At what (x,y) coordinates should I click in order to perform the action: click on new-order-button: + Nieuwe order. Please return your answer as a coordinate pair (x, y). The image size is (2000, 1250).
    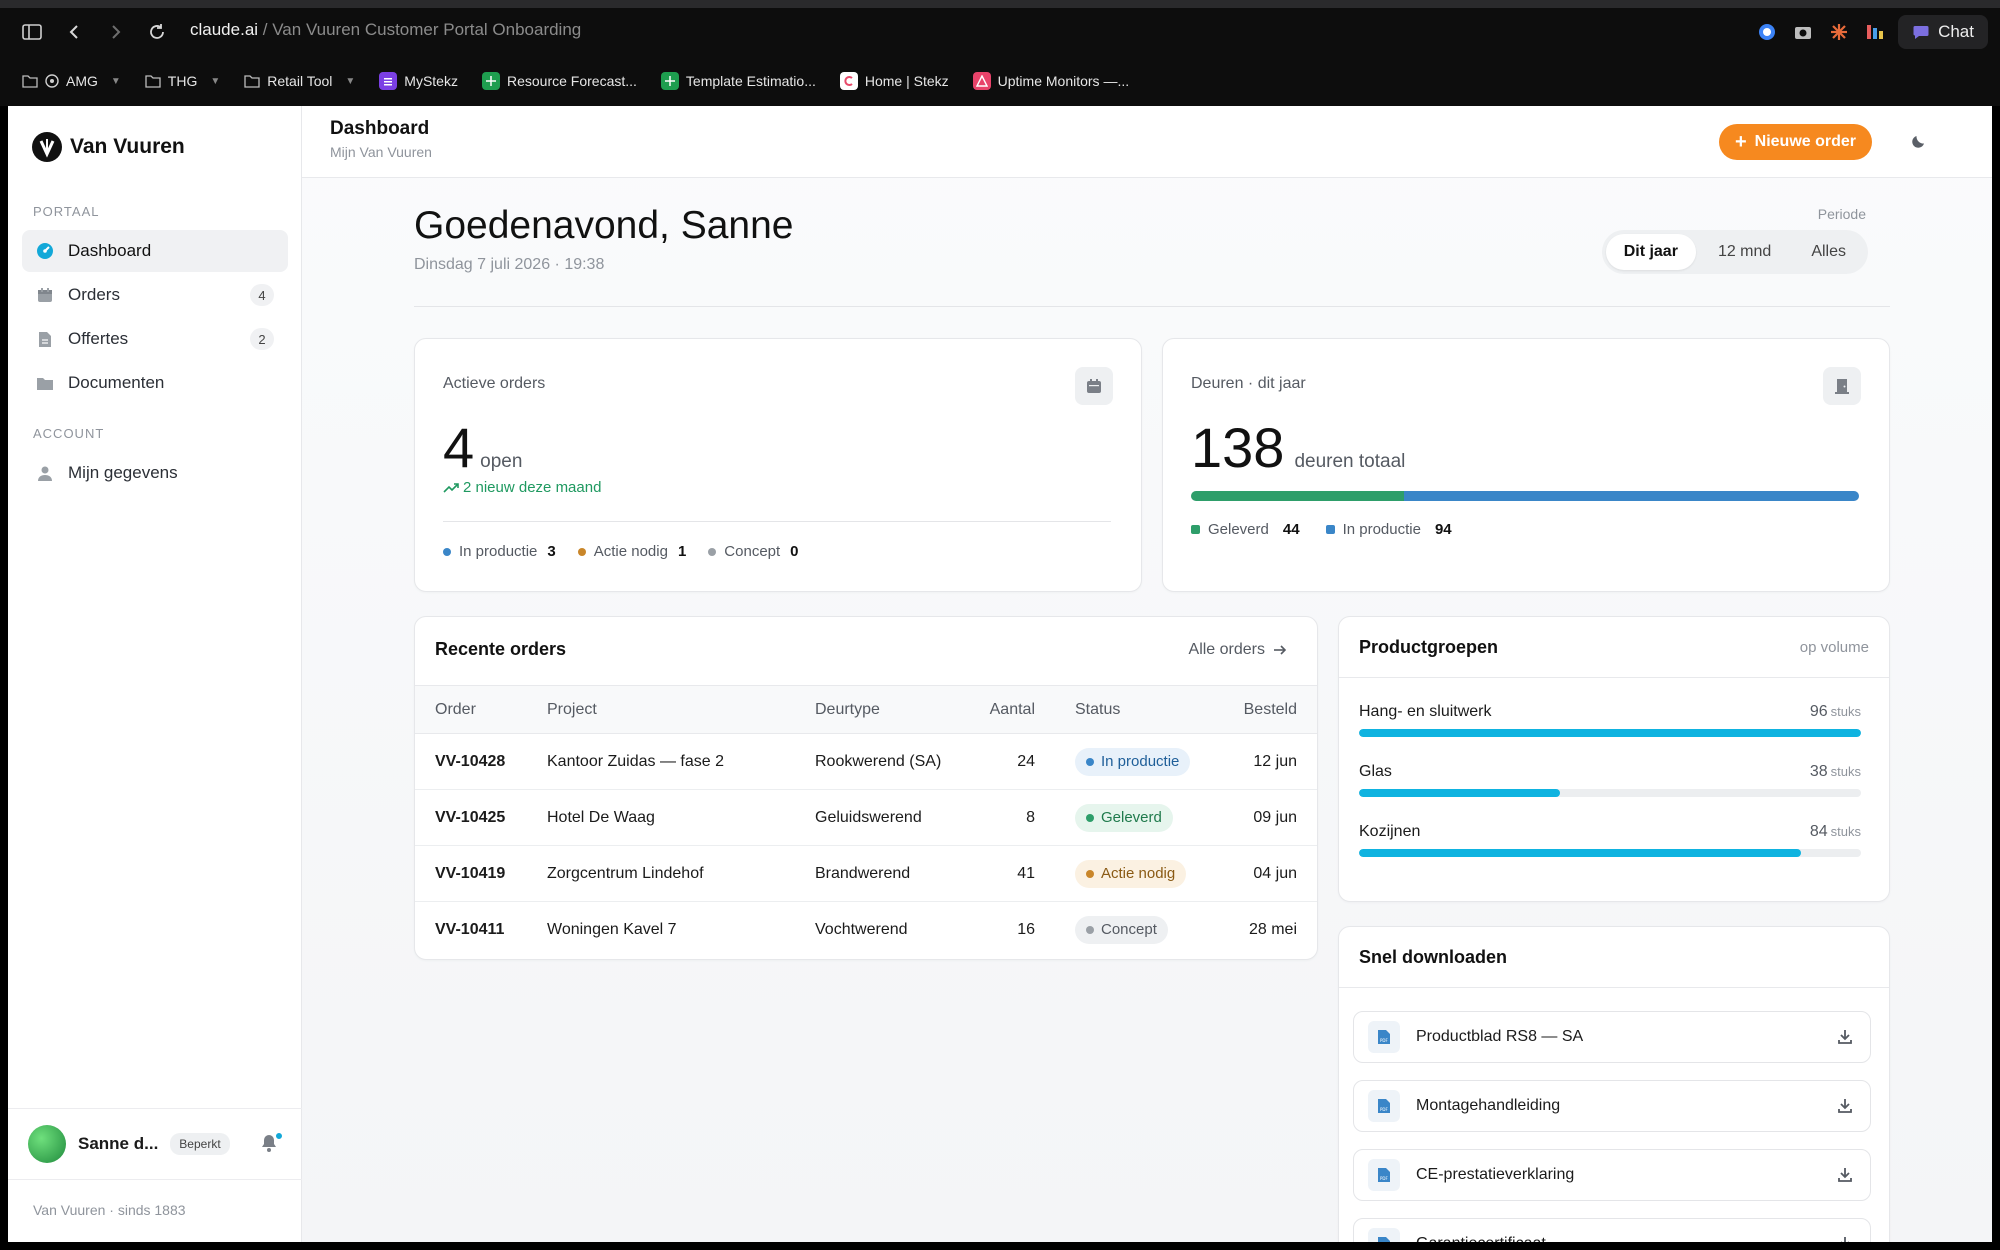
    Looking at the image, I should click on (1795, 142).